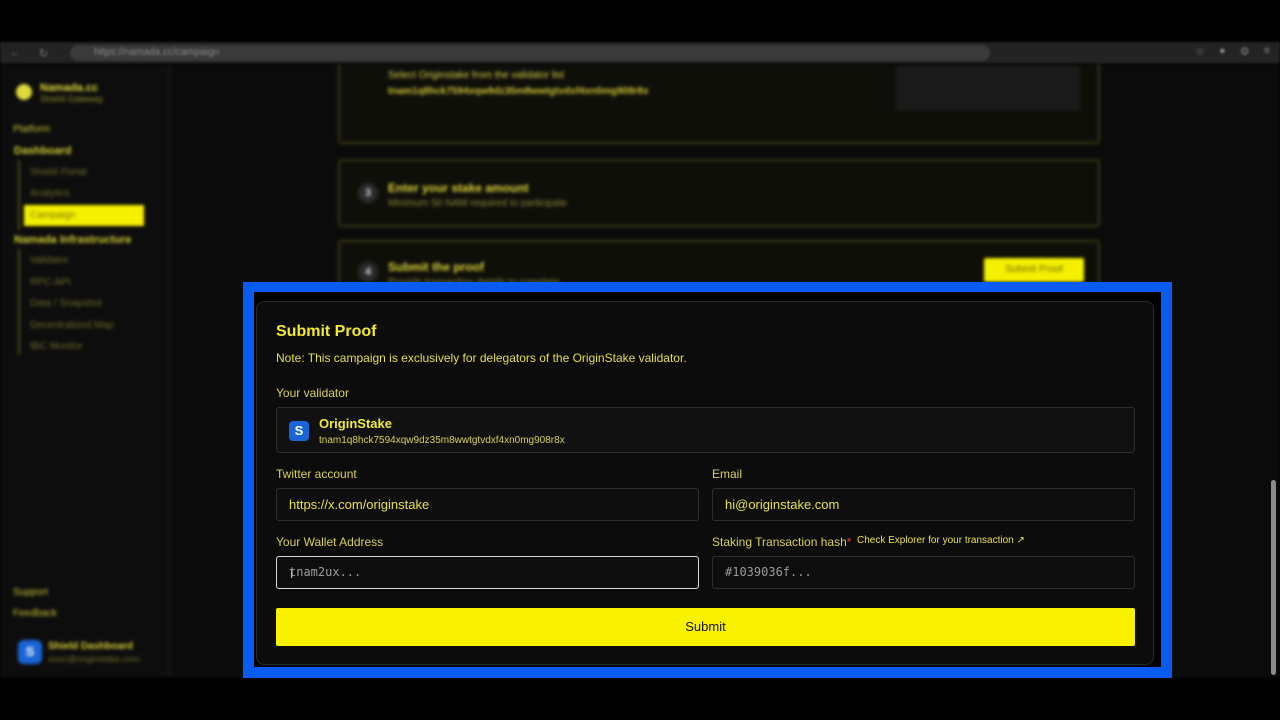 This screenshot has height=720, width=1280. I want to click on sidebar-item-campaign: Campaign, so click(84, 215).